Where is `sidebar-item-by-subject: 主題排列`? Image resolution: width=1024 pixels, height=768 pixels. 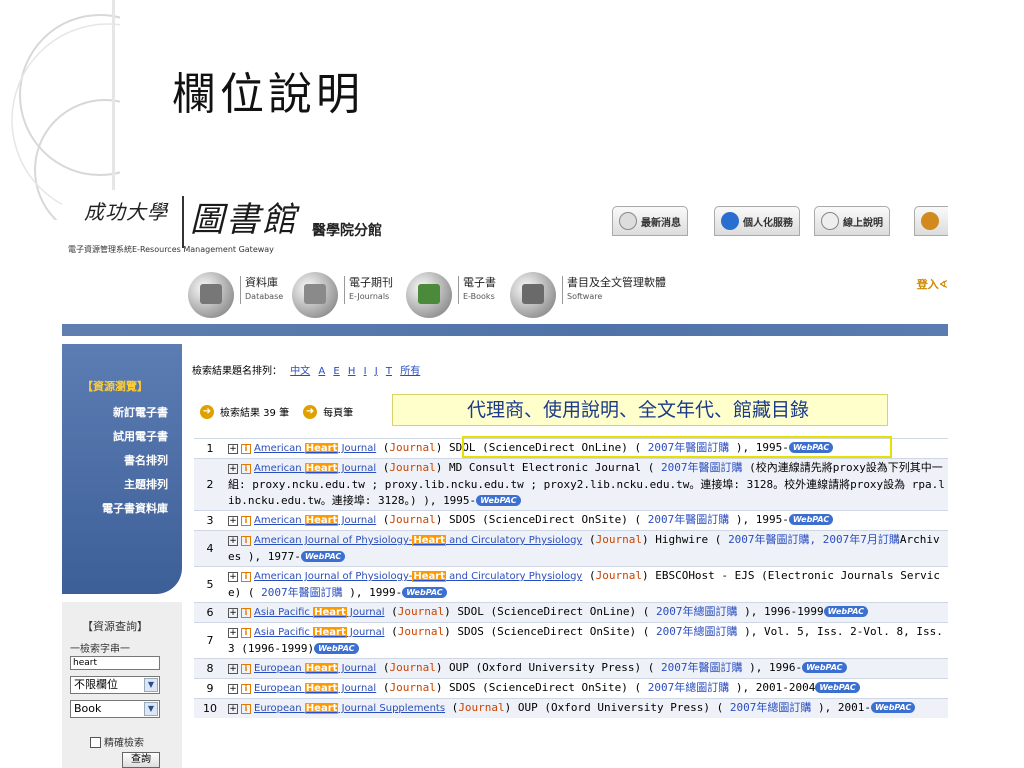 sidebar-item-by-subject: 主題排列 is located at coordinates (146, 484).